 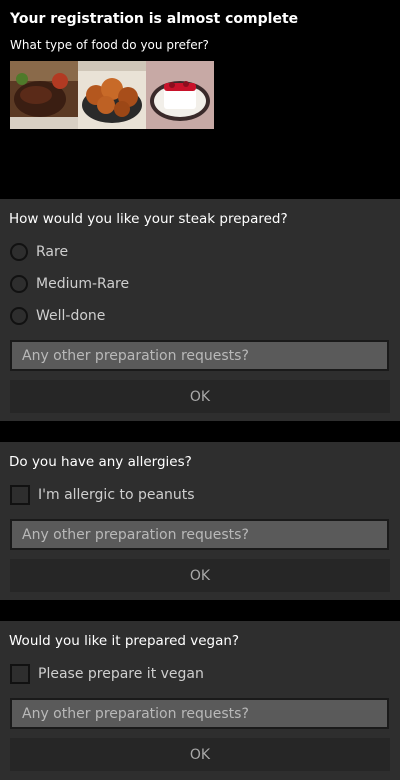 What do you see at coordinates (124, 641) in the screenshot?
I see `vegan-question: Would you like it prepared vegan?` at bounding box center [124, 641].